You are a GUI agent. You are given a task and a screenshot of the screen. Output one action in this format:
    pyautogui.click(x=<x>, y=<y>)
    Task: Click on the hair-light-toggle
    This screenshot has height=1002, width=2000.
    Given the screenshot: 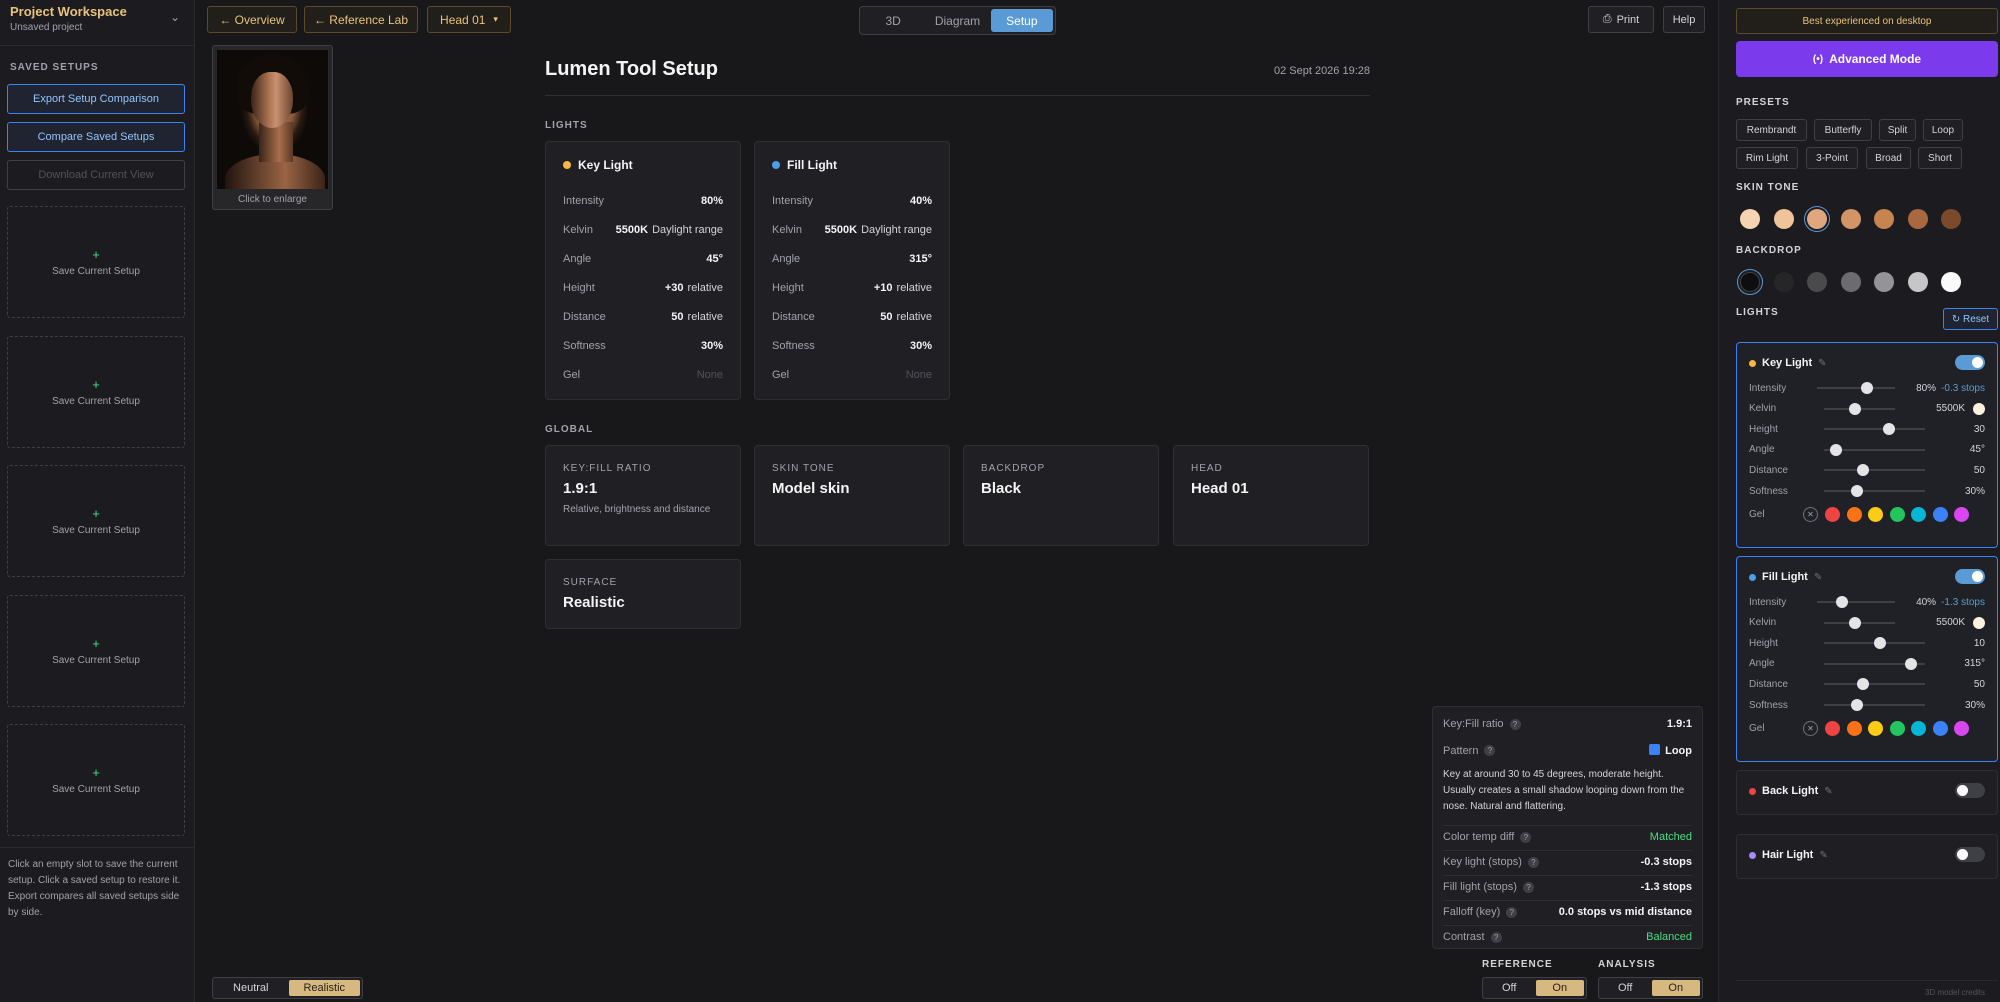 What is the action you would take?
    pyautogui.click(x=1970, y=854)
    